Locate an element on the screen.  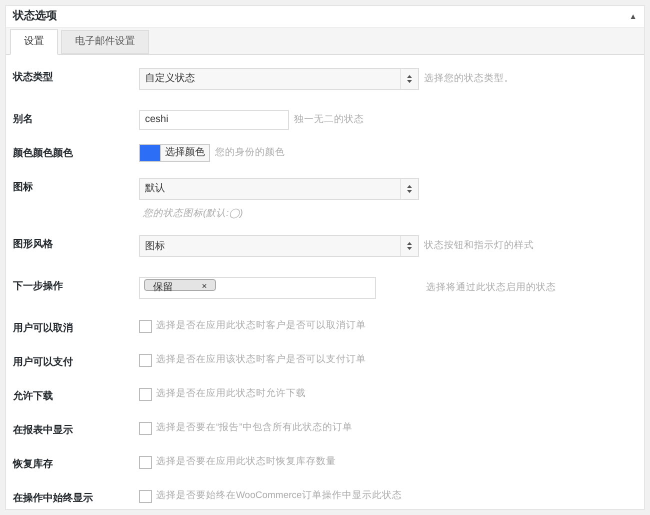
field-label: 用户可以支付 is located at coordinates (43, 362).